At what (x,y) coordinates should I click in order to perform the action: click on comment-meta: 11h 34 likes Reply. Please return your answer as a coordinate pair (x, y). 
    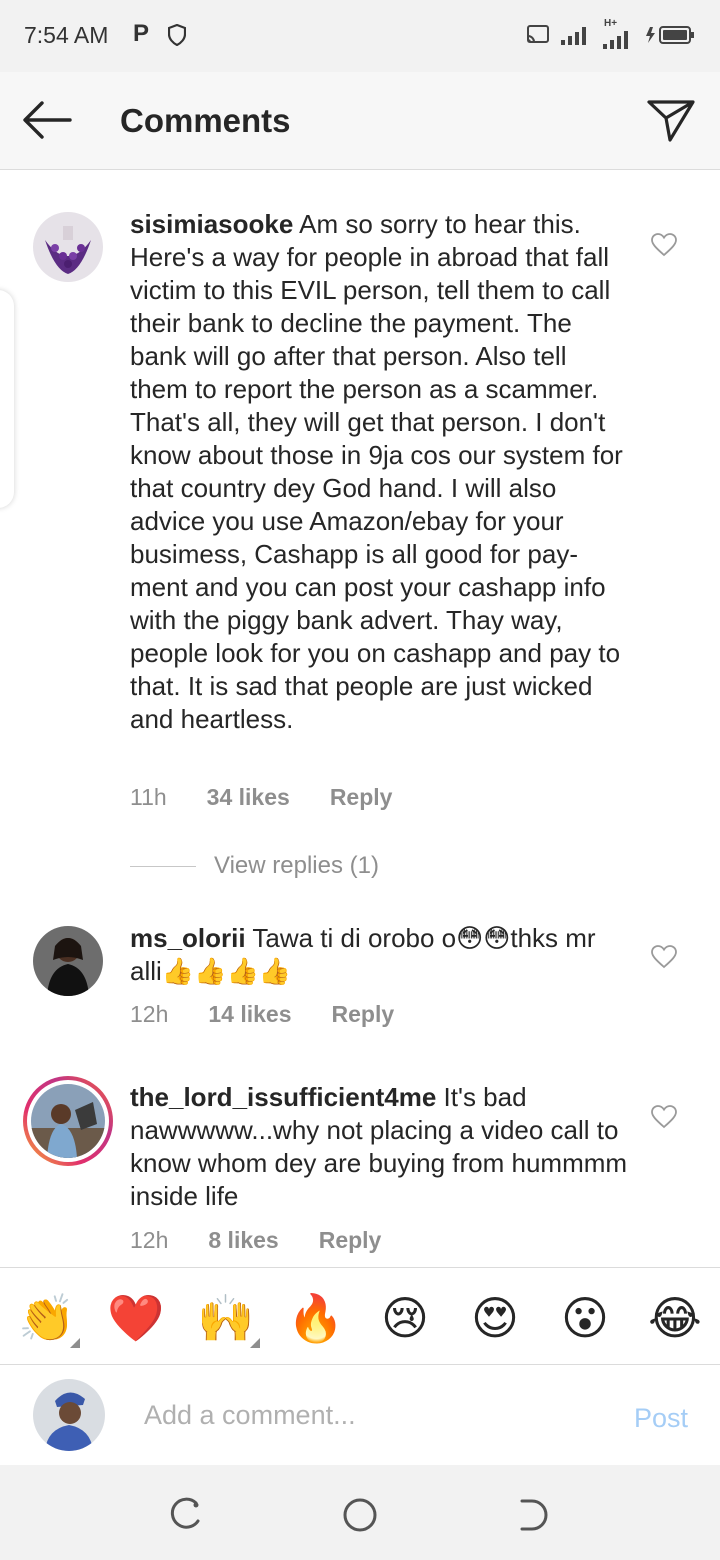
    Looking at the image, I should click on (261, 797).